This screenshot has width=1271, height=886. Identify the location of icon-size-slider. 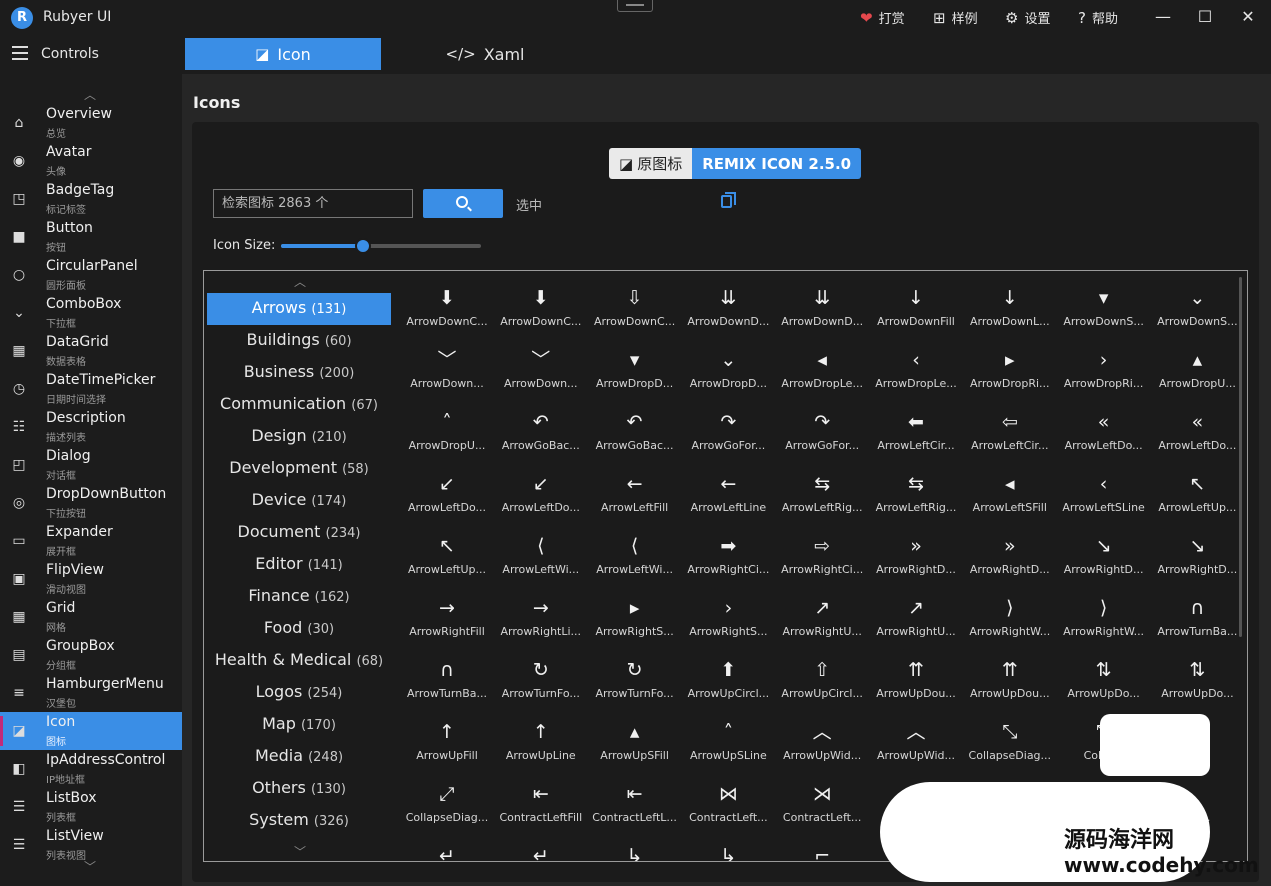
(381, 246).